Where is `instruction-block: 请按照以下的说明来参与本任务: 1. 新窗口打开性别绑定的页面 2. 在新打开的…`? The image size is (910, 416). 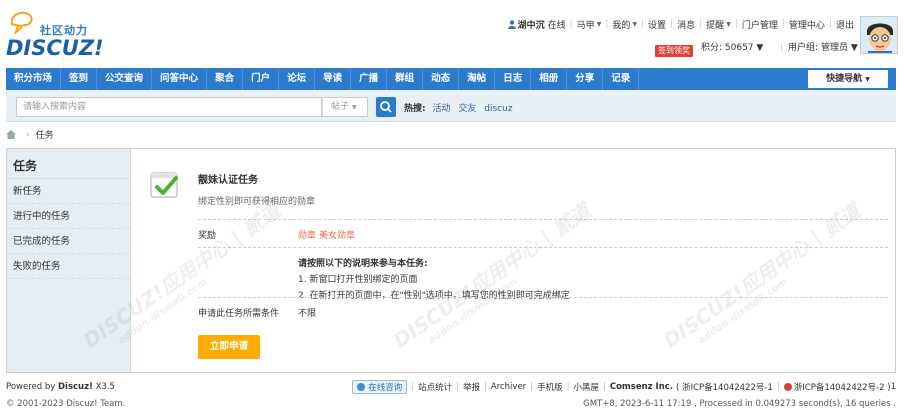
instruction-block: 请按照以下的说明来参与本任务: 1. 新窗口打开性别绑定的页面 2. 在新打开的… is located at coordinates (434, 278).